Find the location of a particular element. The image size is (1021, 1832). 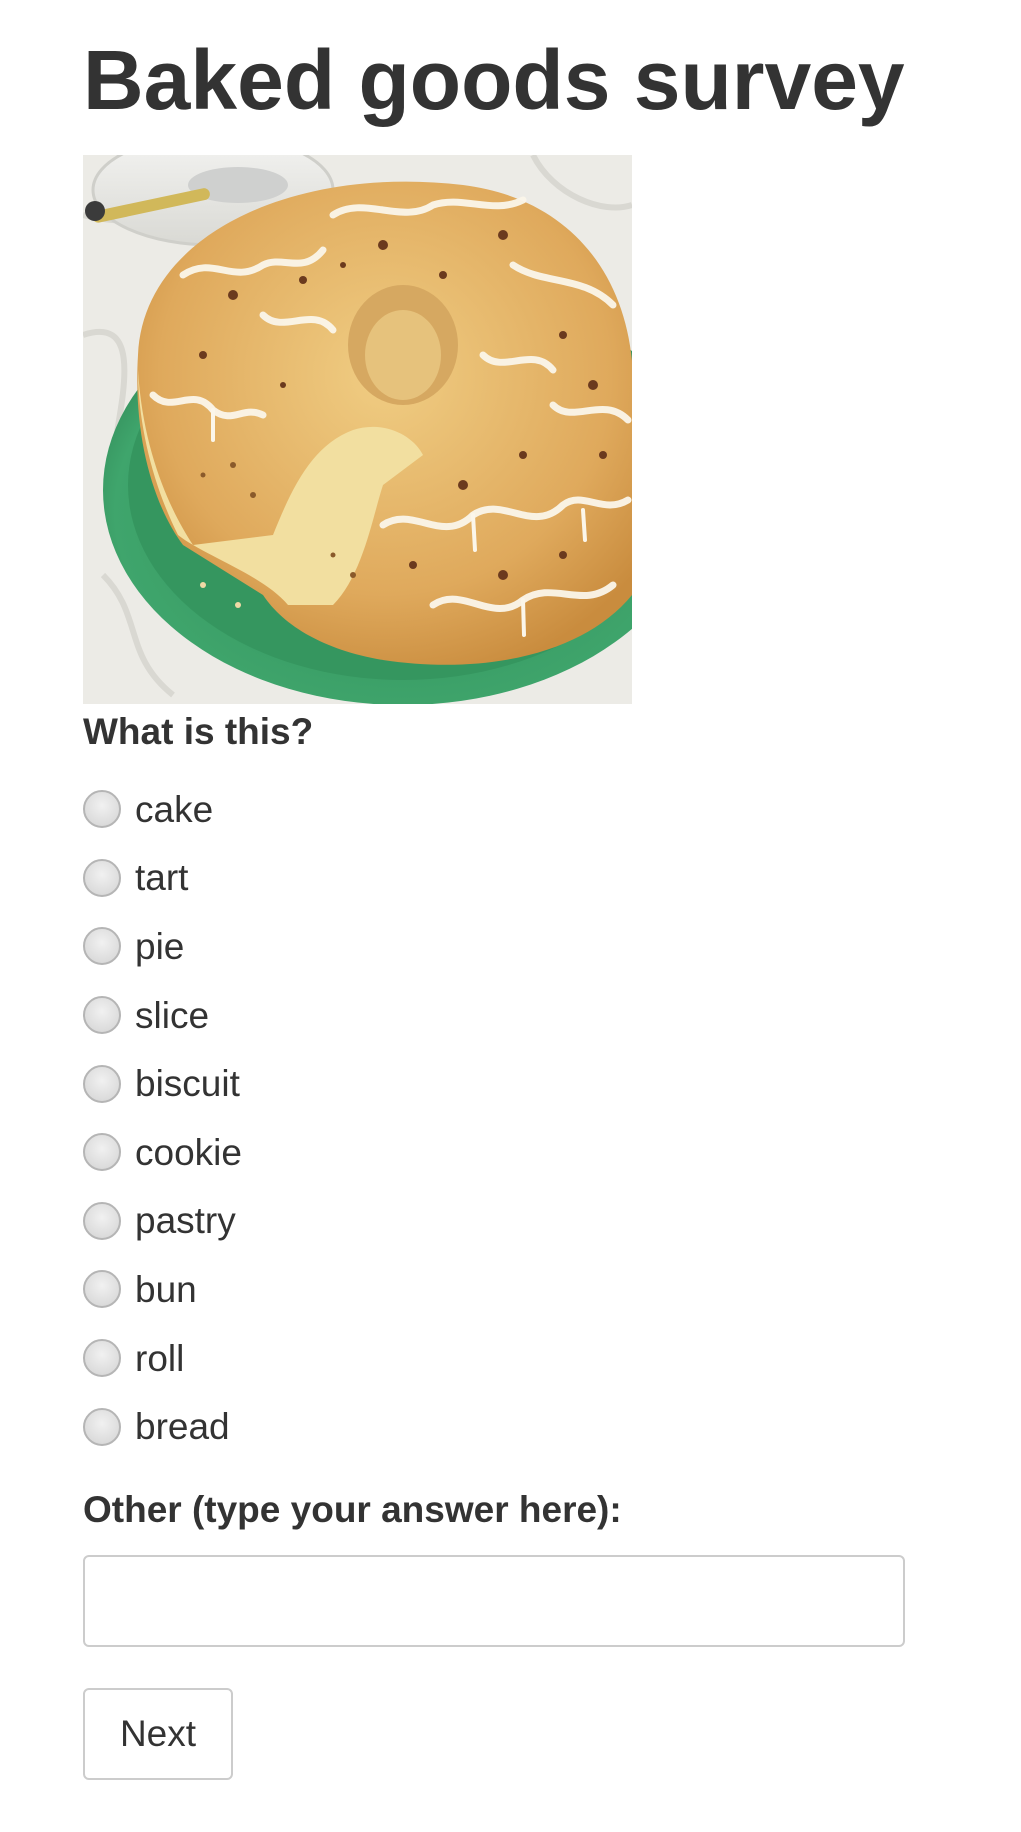

option-label: roll is located at coordinates (159, 1358).